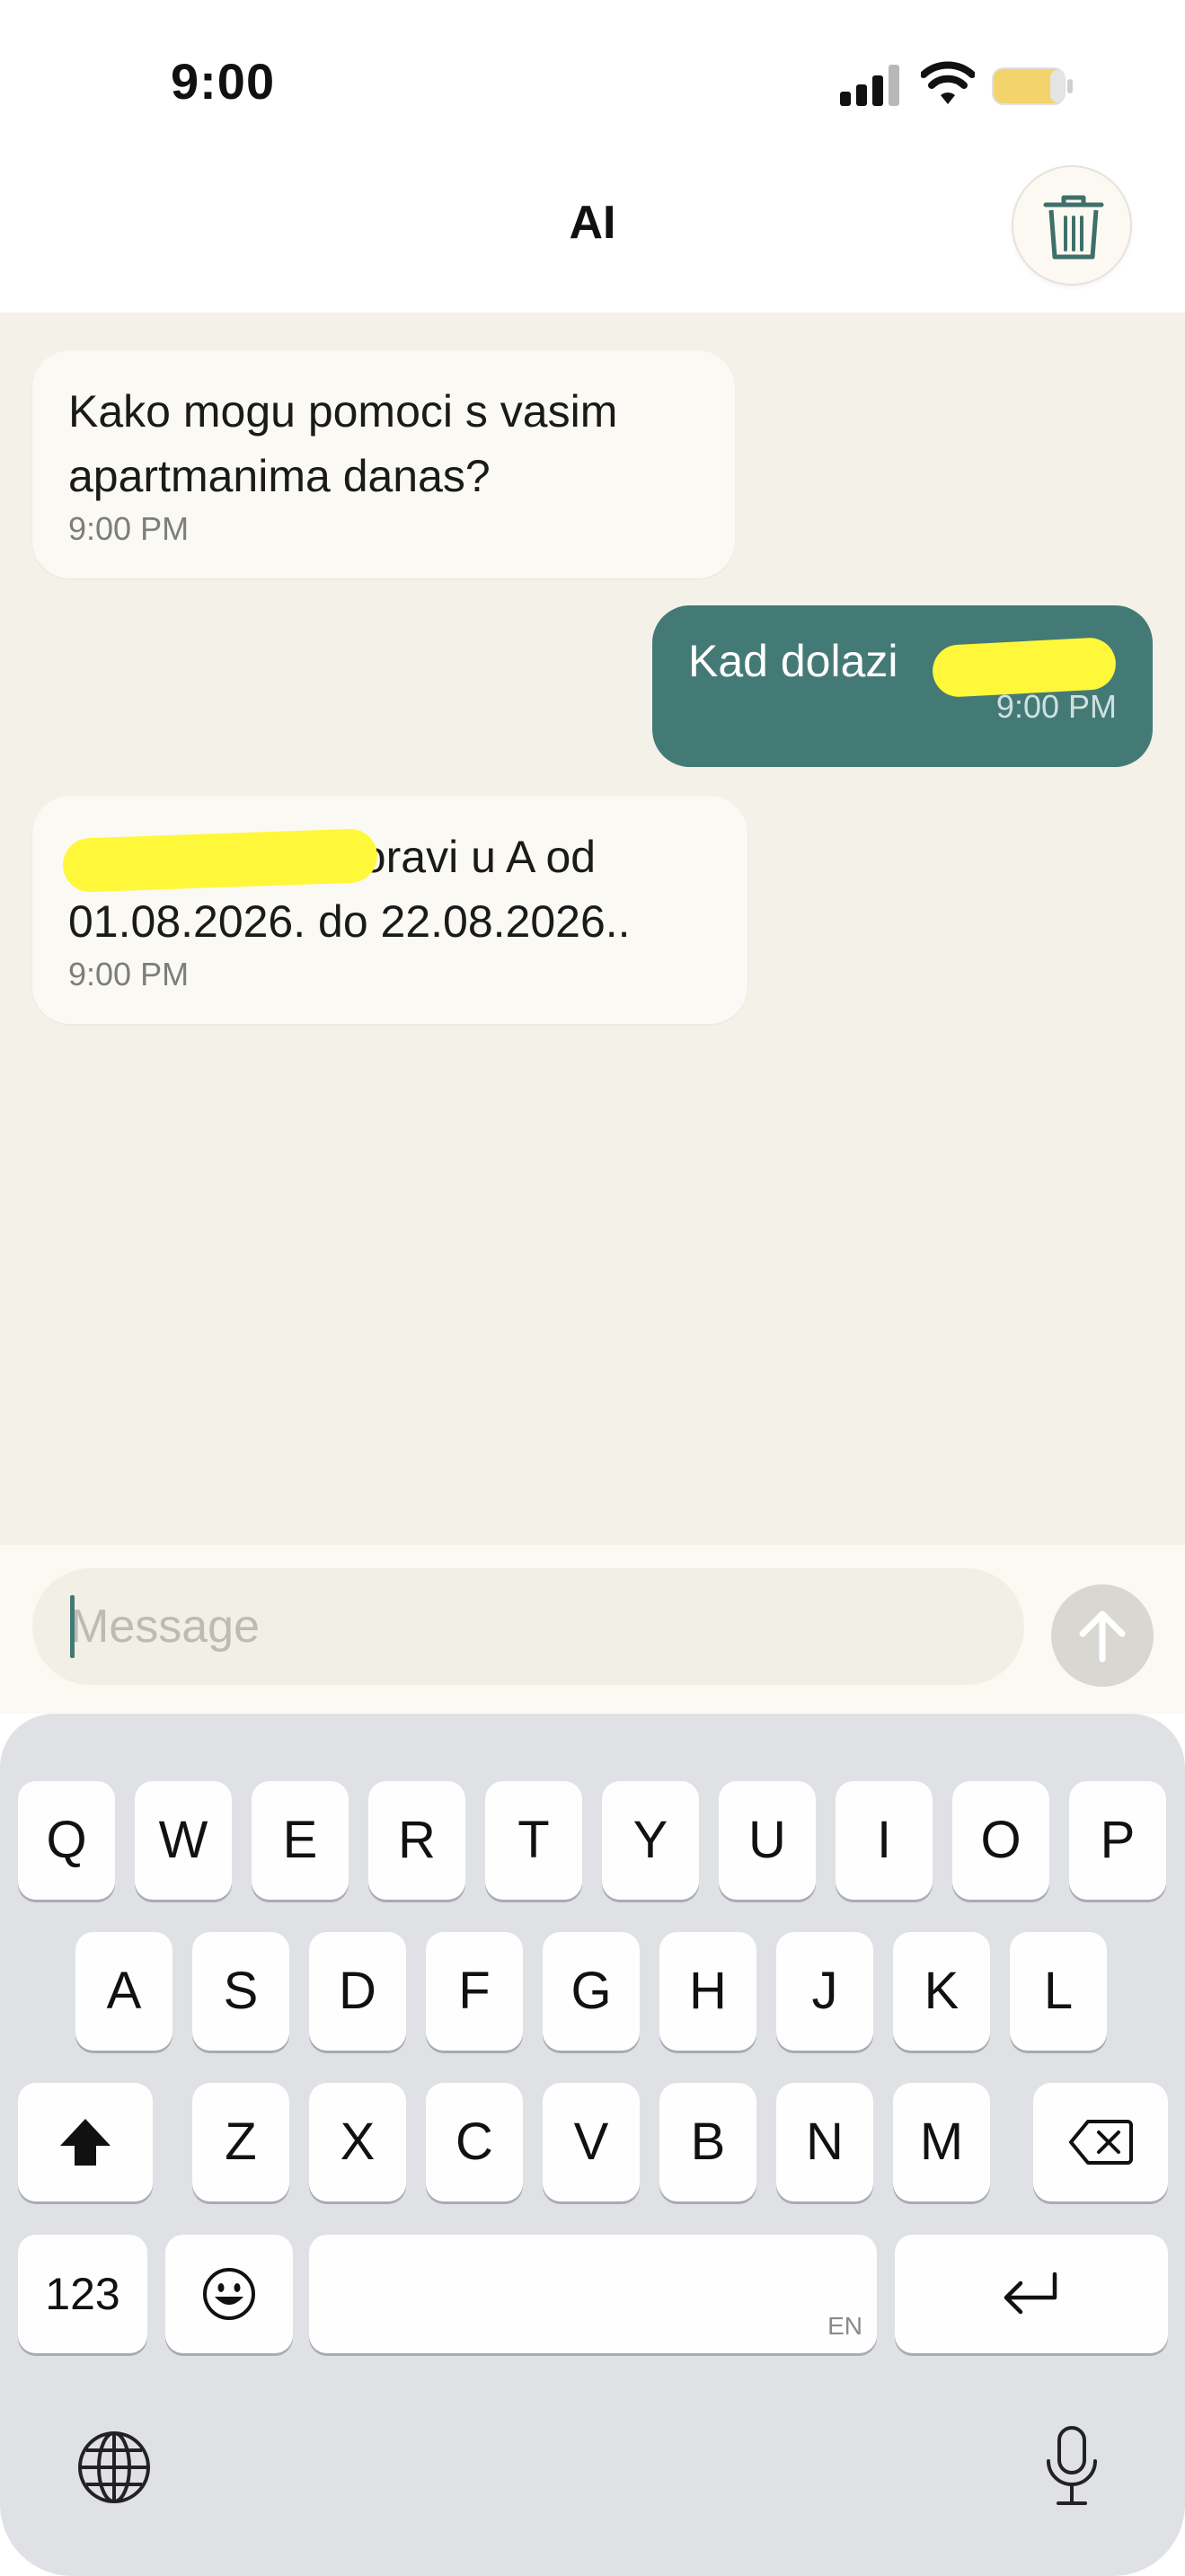 This screenshot has width=1185, height=2576. I want to click on wifi-icon, so click(948, 82).